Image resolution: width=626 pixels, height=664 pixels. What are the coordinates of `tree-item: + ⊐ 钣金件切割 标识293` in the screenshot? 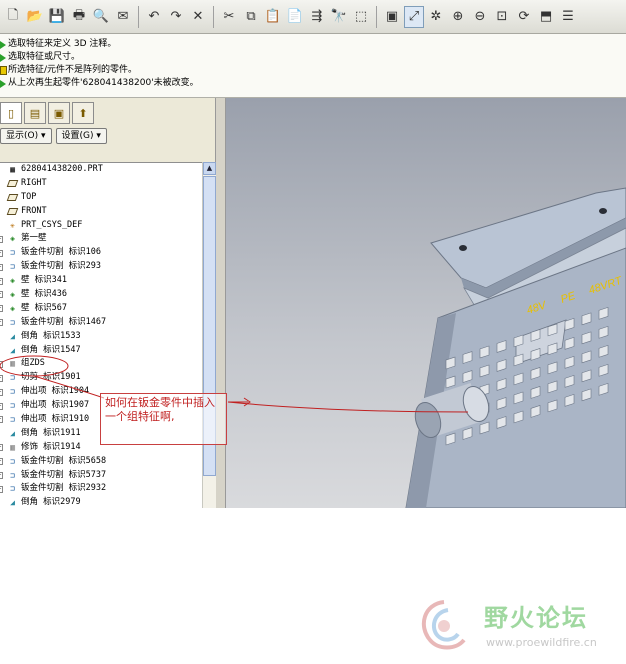 It's located at (101, 267).